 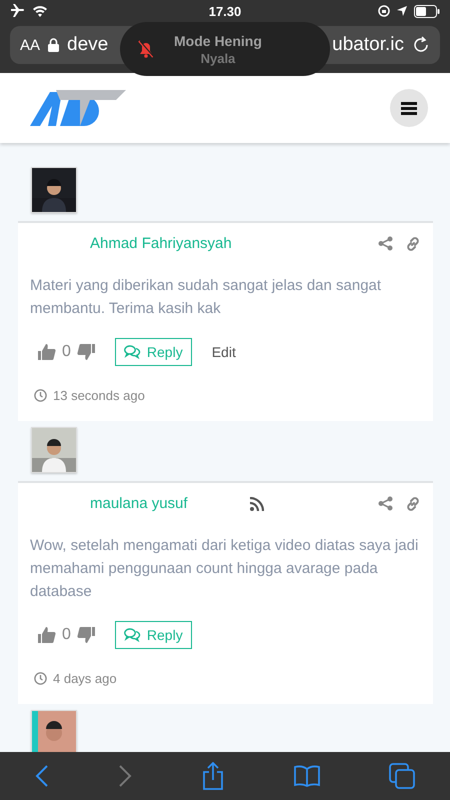 I want to click on author-name: Ahmad Fahriyansyah, so click(x=161, y=243).